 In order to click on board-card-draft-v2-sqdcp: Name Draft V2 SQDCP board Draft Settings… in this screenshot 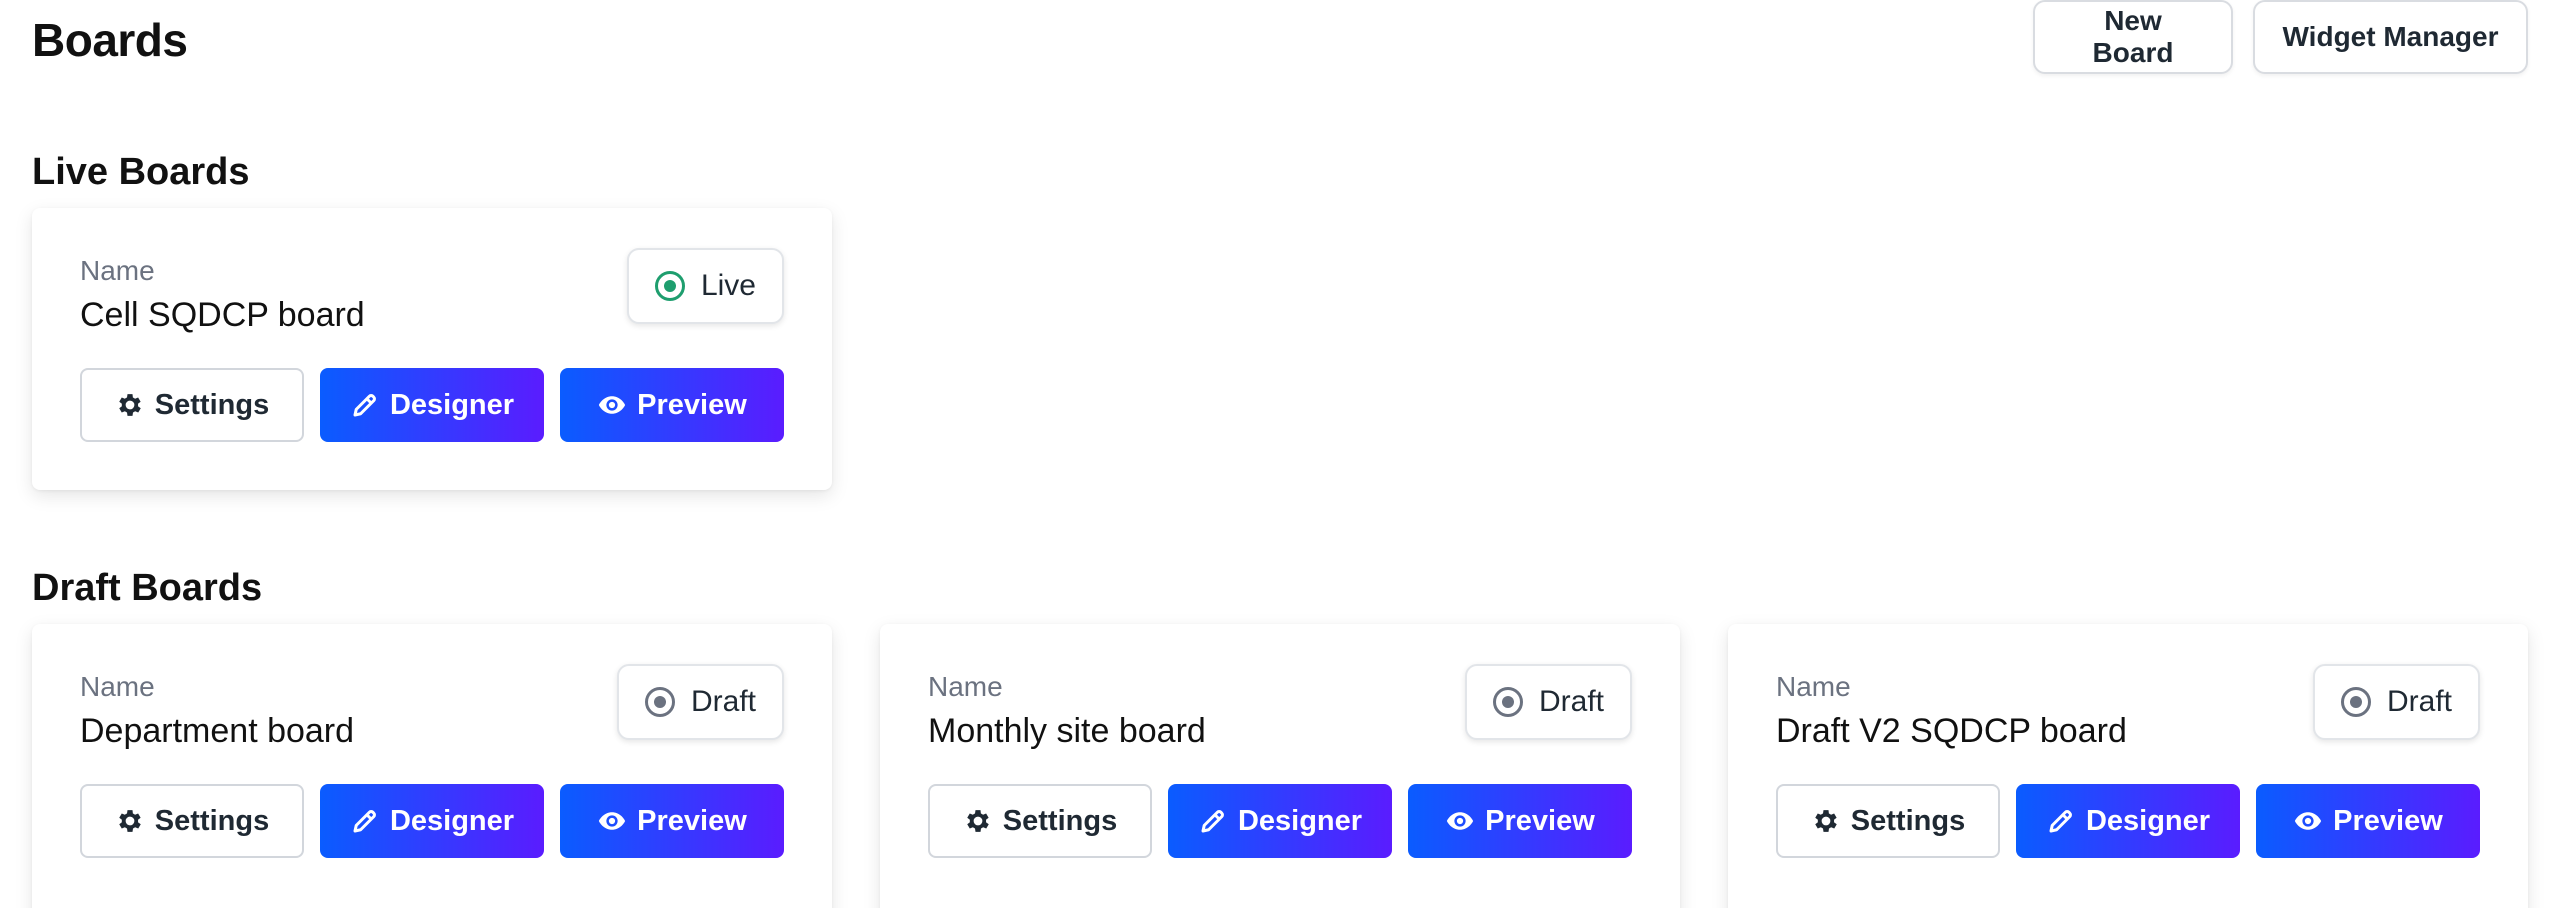, I will do `click(2128, 766)`.